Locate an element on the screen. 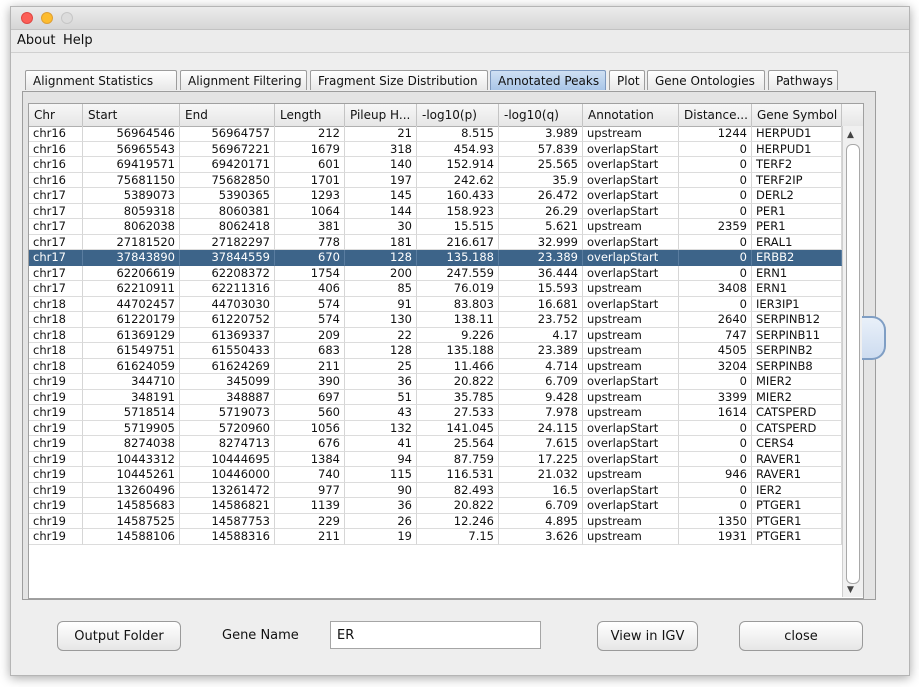  tab-annotated-peaks: Annotated Peaks is located at coordinates (548, 80).